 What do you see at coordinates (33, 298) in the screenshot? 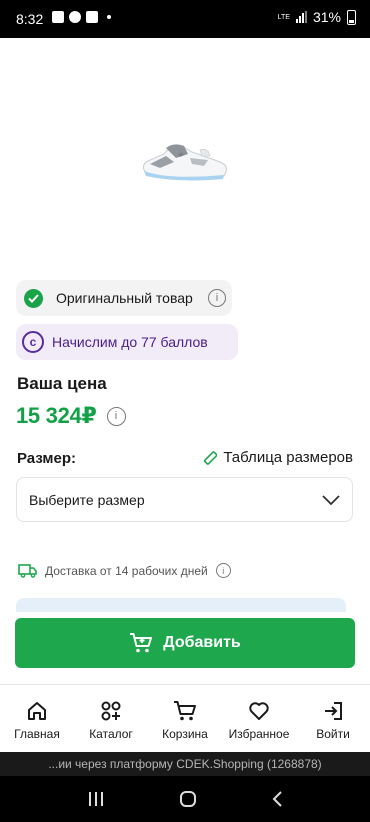
I see `check-icon` at bounding box center [33, 298].